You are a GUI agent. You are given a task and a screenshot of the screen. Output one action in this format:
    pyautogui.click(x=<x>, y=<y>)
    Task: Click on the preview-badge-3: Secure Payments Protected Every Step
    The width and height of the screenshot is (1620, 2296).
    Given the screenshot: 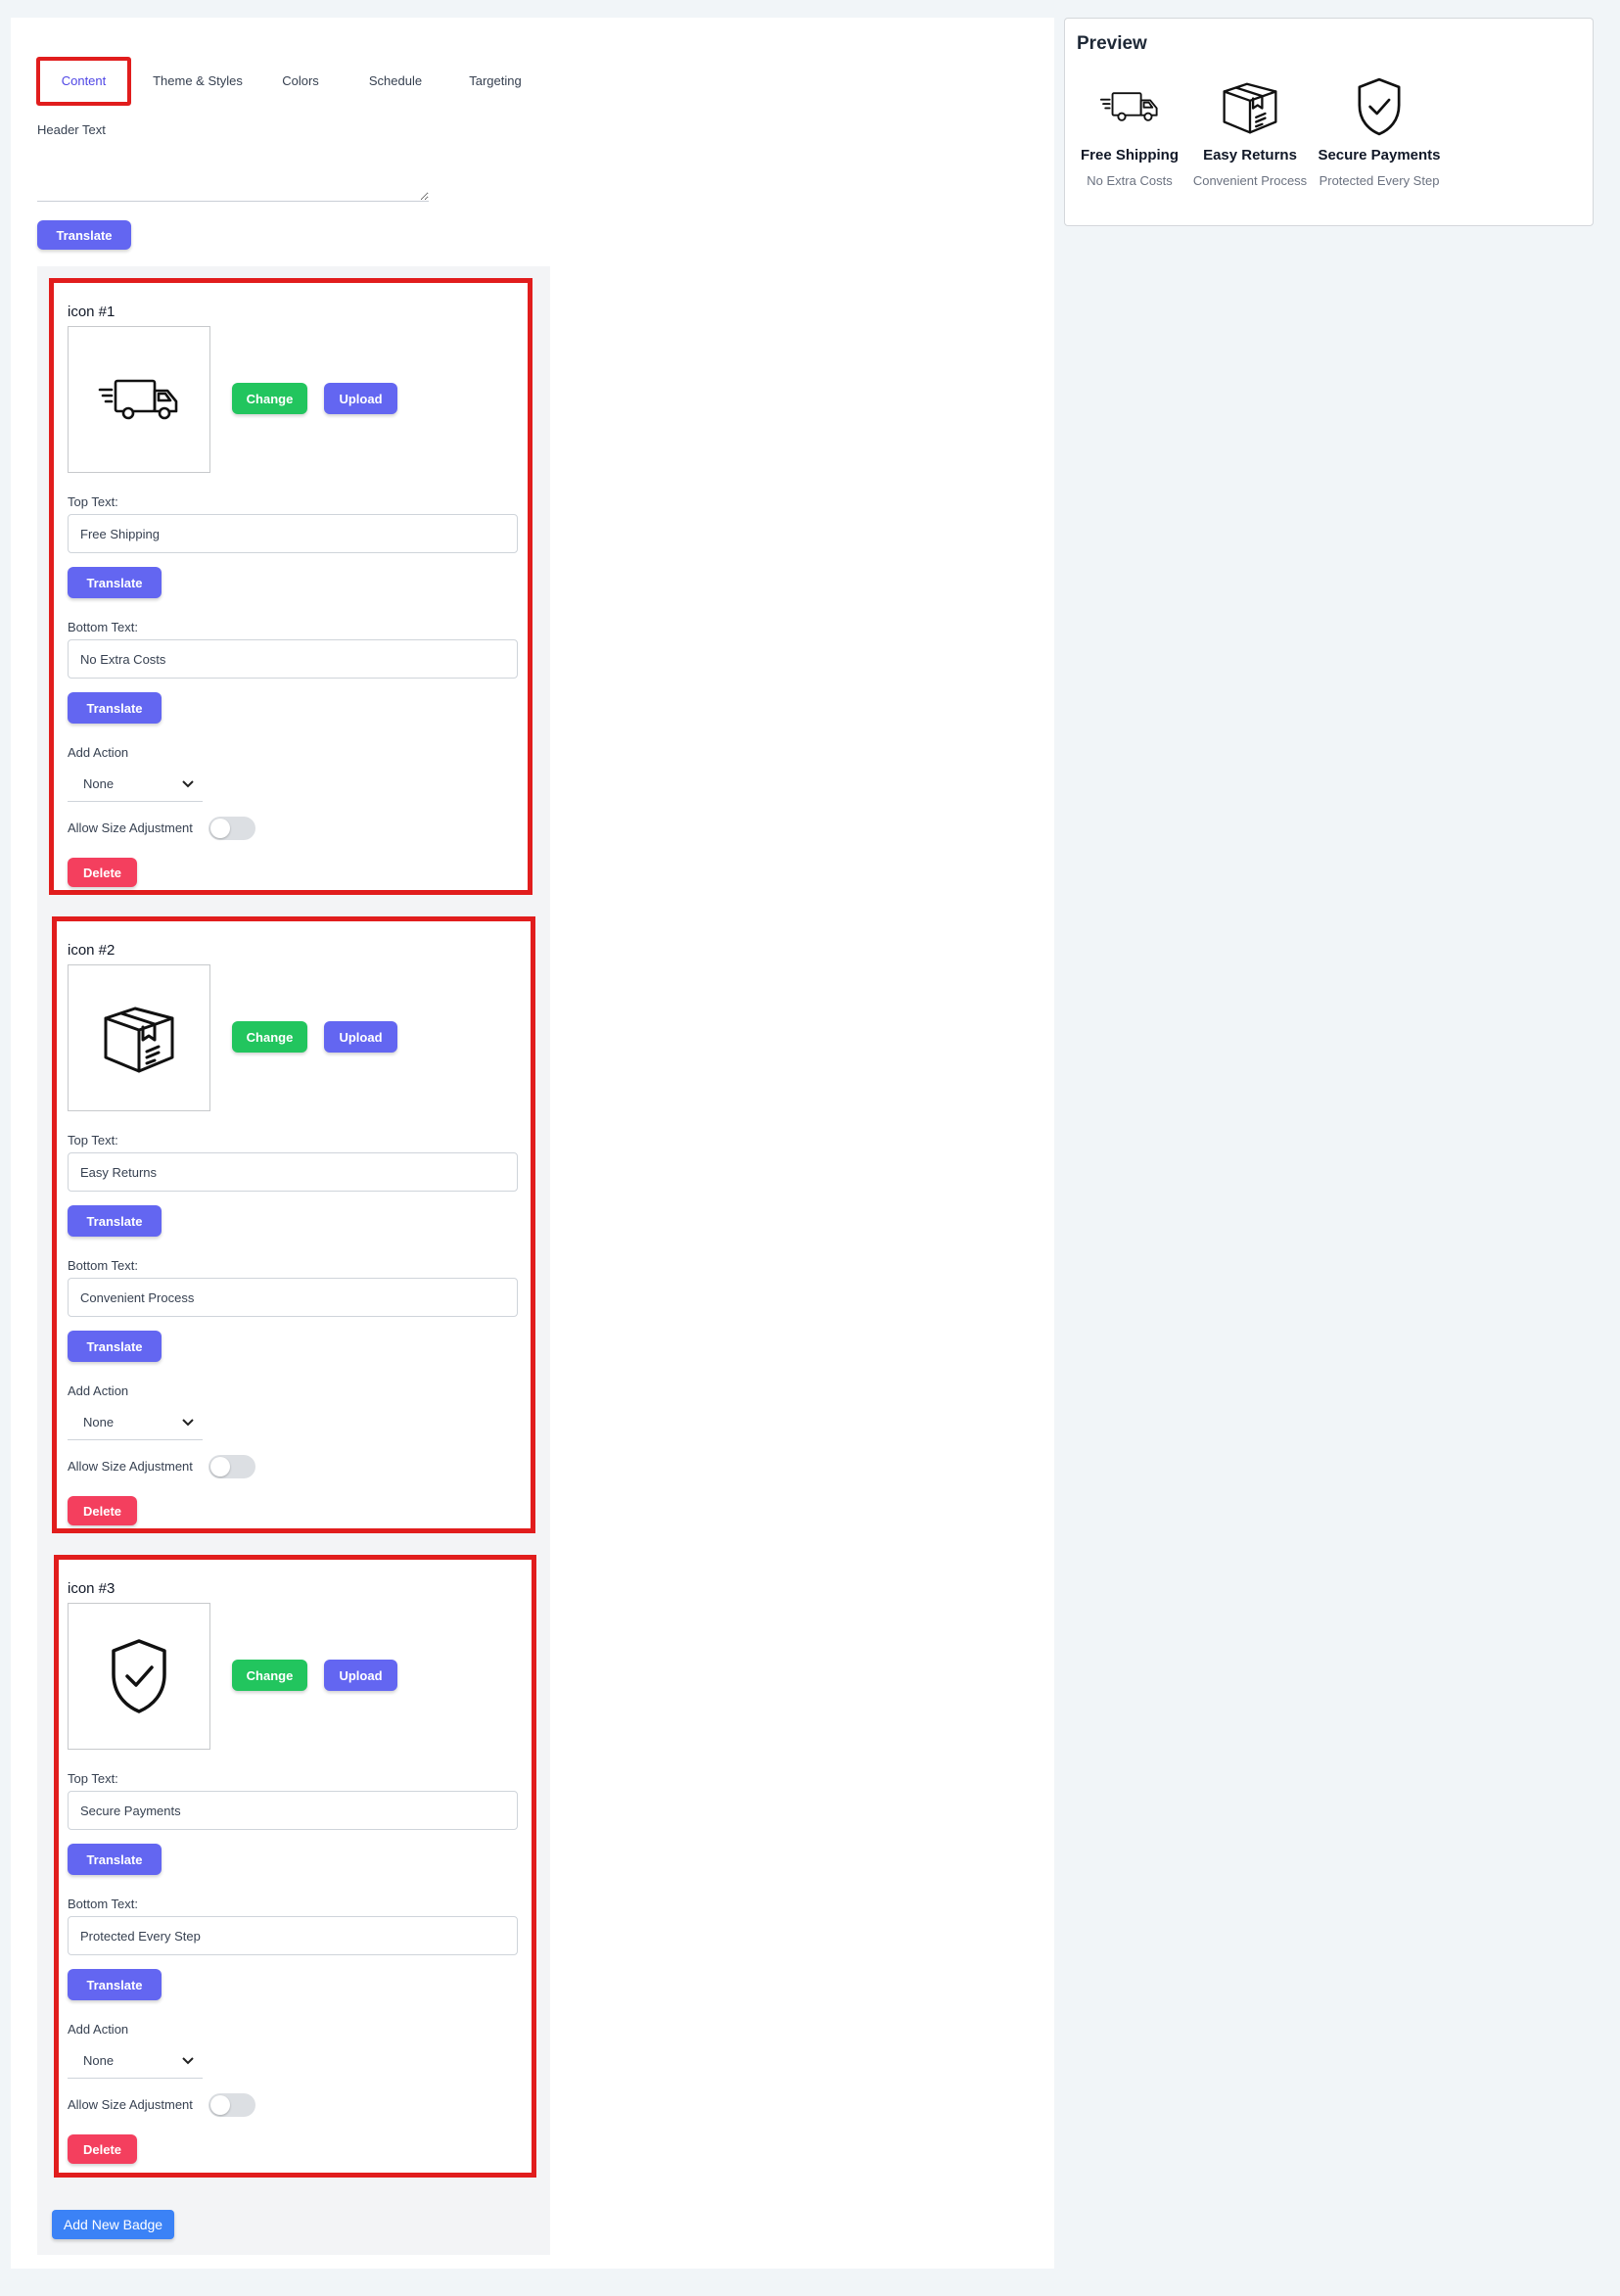 What is the action you would take?
    pyautogui.click(x=1380, y=130)
    